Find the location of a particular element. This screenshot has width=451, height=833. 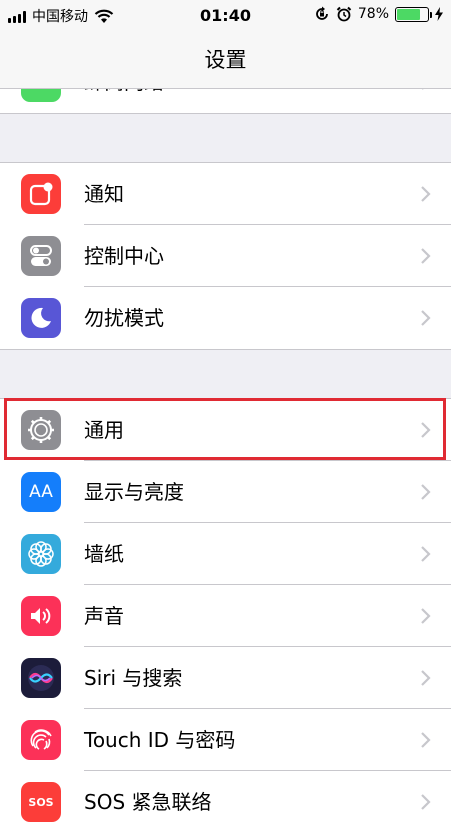

status-bar: 中国移动 01:40 78% is located at coordinates (225, 16).